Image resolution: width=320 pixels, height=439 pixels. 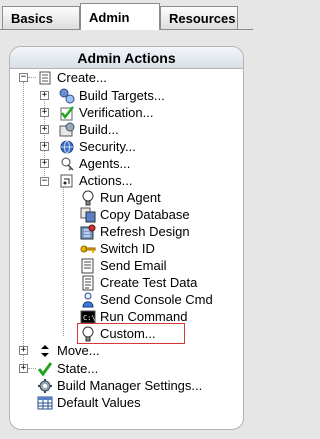 What do you see at coordinates (88, 249) in the screenshot?
I see `key-icon` at bounding box center [88, 249].